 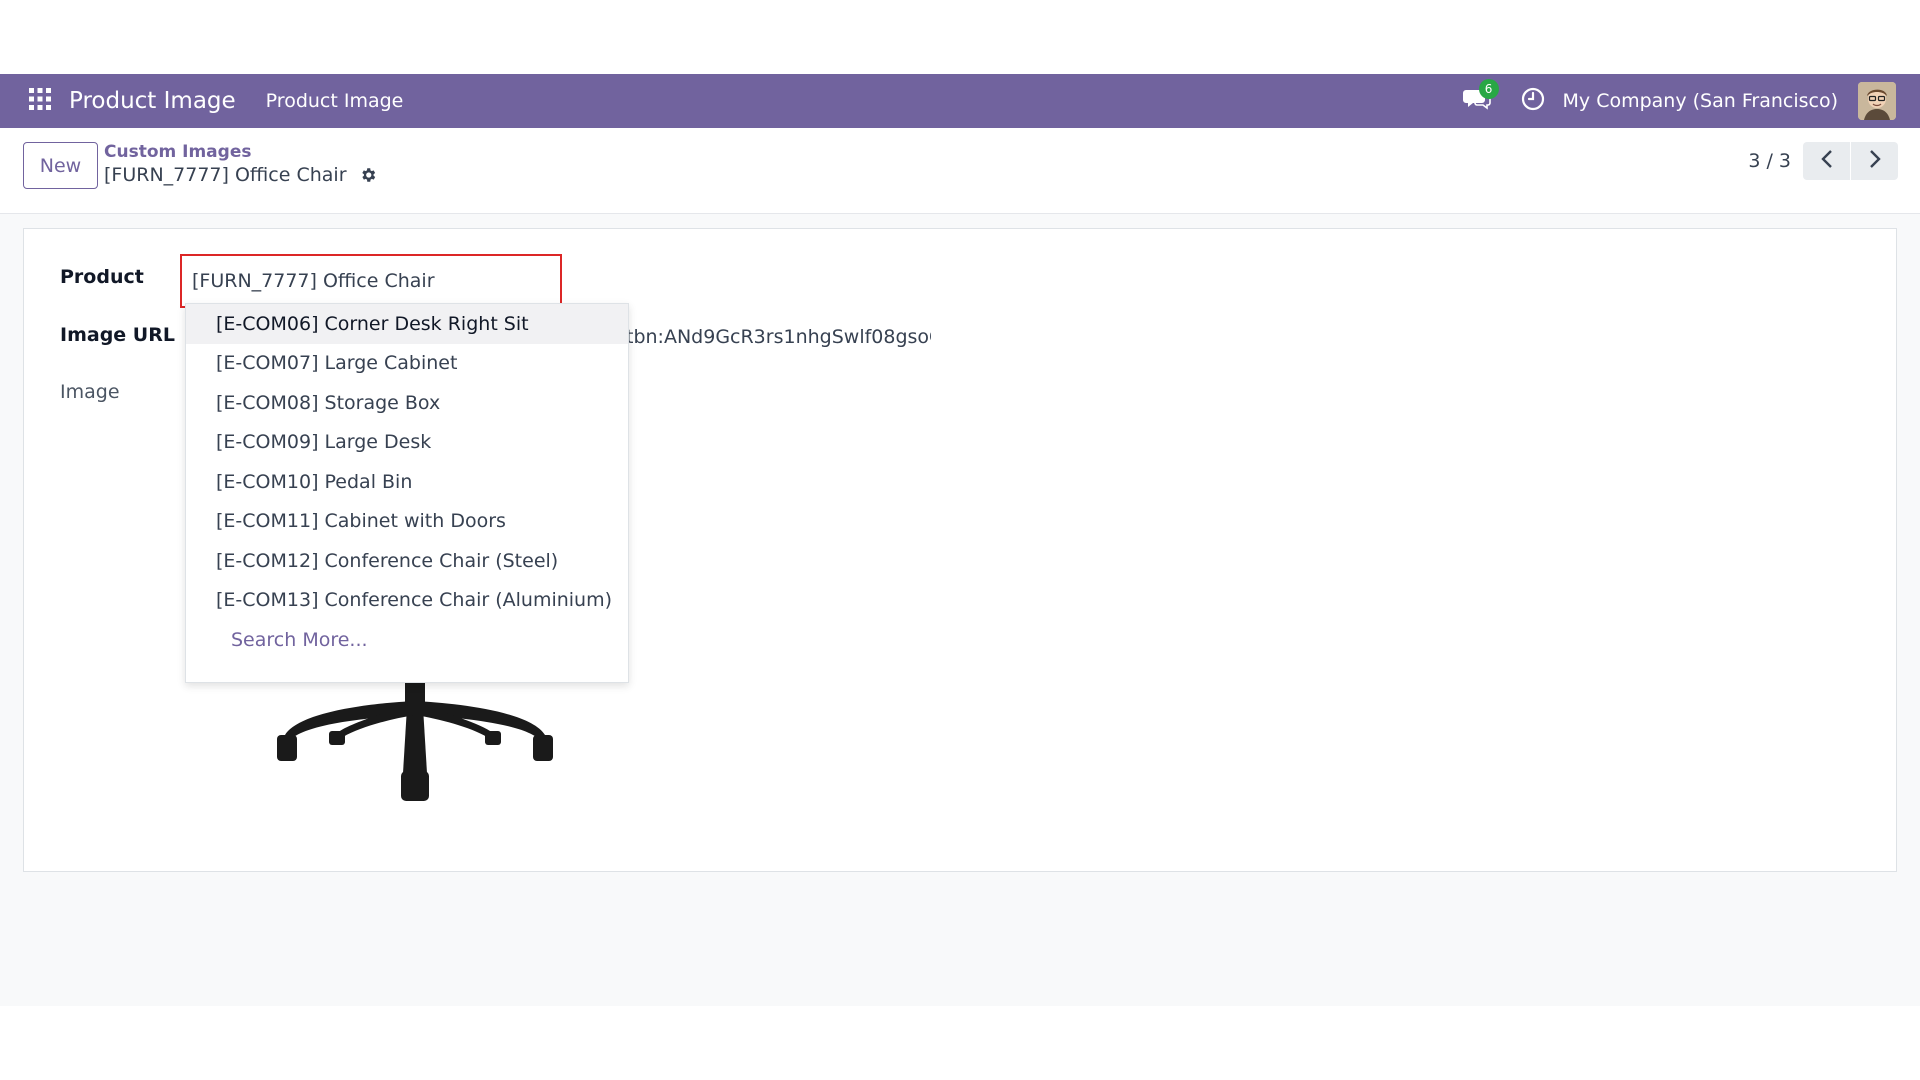 What do you see at coordinates (335, 101) in the screenshot?
I see `menu-item-product-image: Product Image` at bounding box center [335, 101].